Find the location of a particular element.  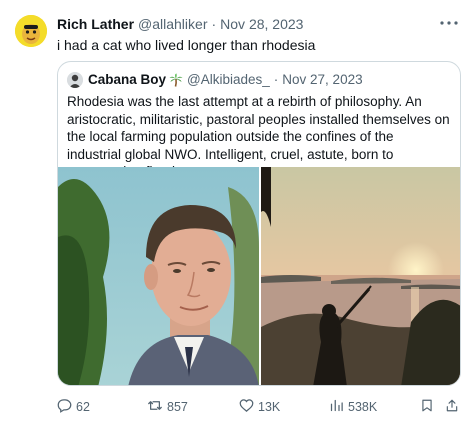

like-count: 13K is located at coordinates (269, 407).